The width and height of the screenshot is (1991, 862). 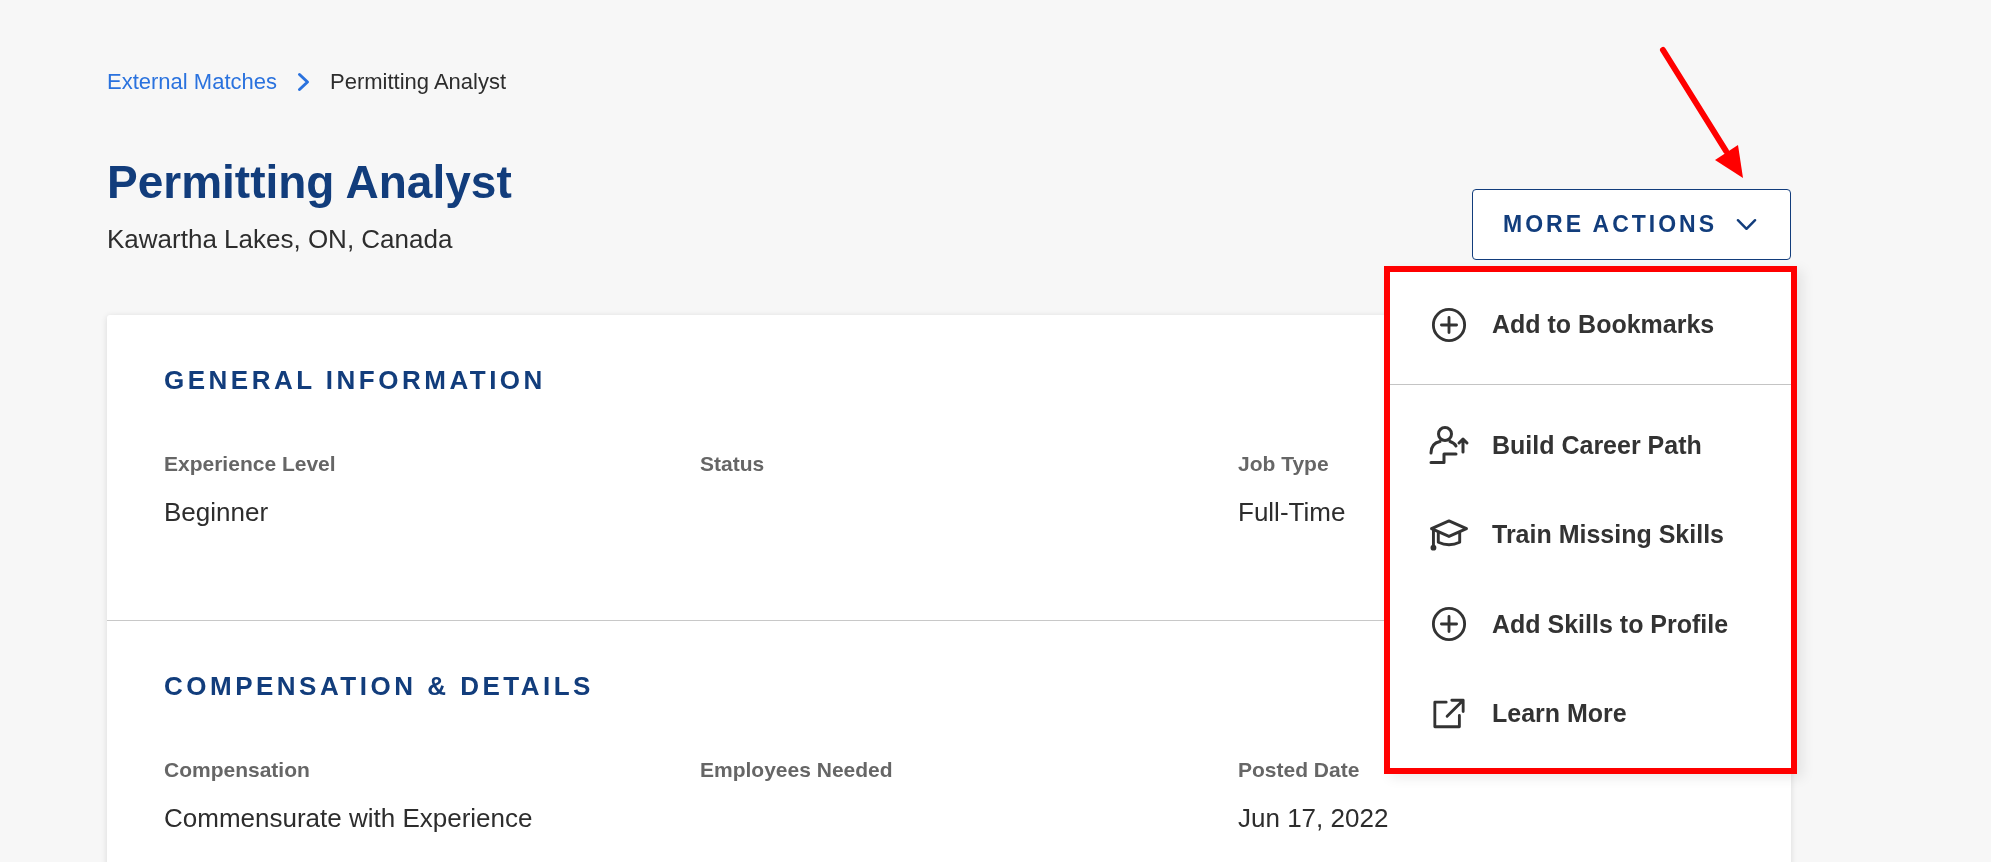 What do you see at coordinates (237, 770) in the screenshot?
I see `field-label: Compensation` at bounding box center [237, 770].